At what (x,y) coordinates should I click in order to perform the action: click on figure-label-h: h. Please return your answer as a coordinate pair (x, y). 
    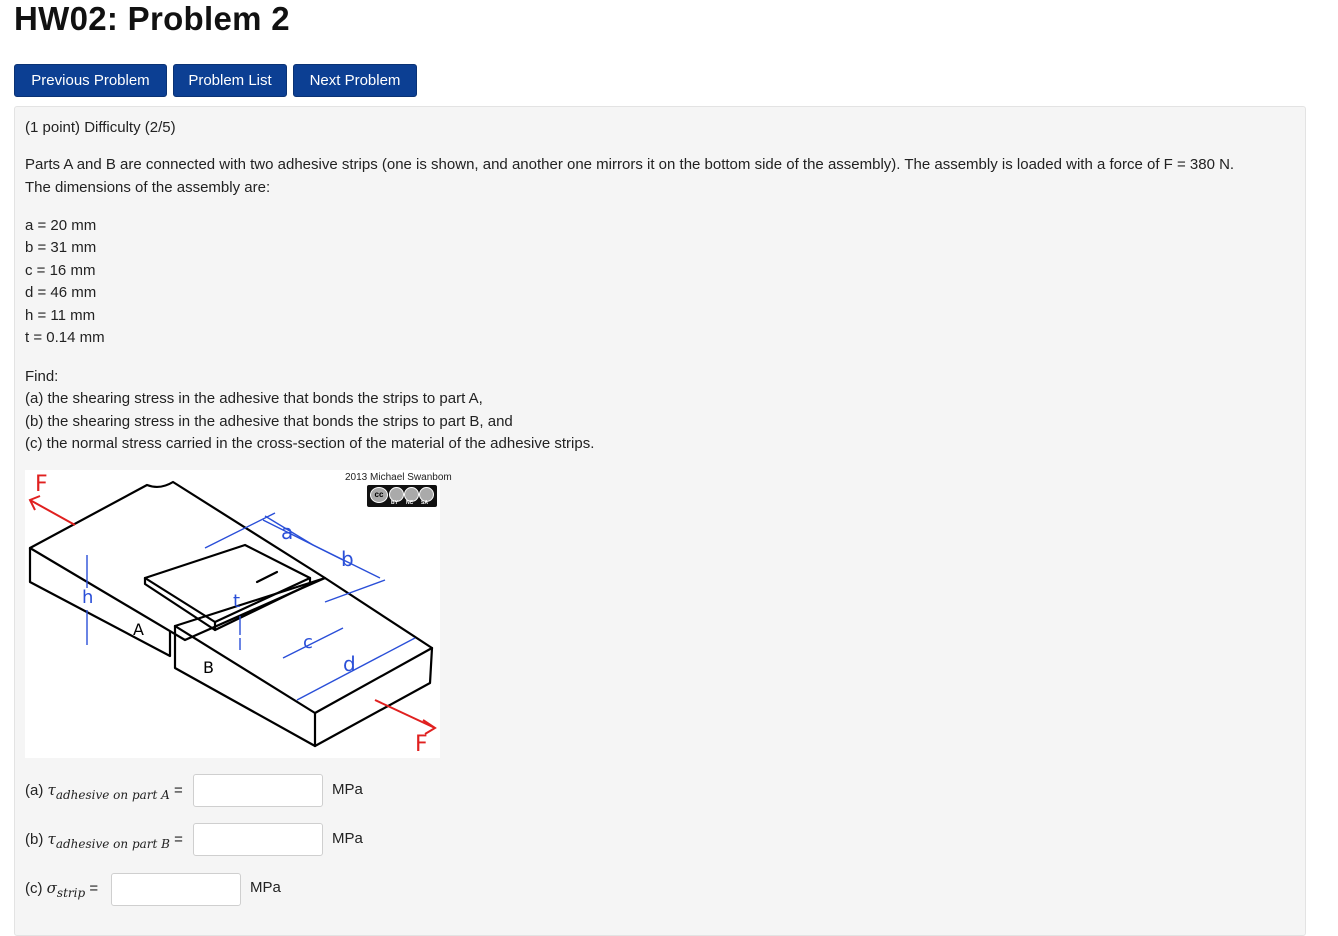
    Looking at the image, I should click on (88, 597).